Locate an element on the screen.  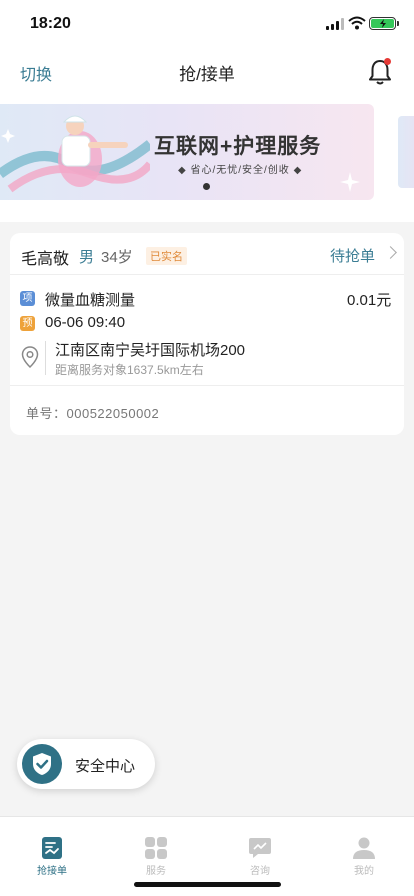
sparkle-icon is located at coordinates (350, 182).